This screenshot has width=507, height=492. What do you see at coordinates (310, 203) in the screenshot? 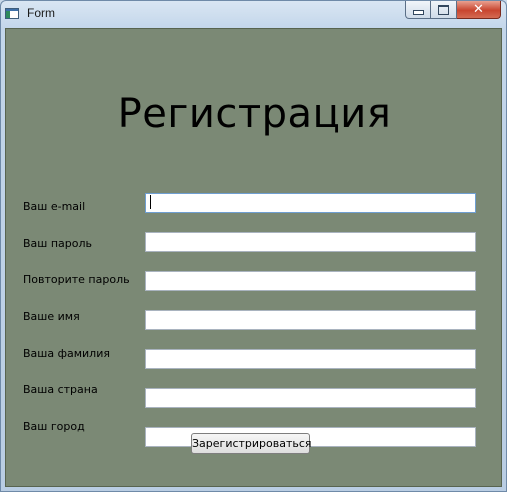
I see `email-field` at bounding box center [310, 203].